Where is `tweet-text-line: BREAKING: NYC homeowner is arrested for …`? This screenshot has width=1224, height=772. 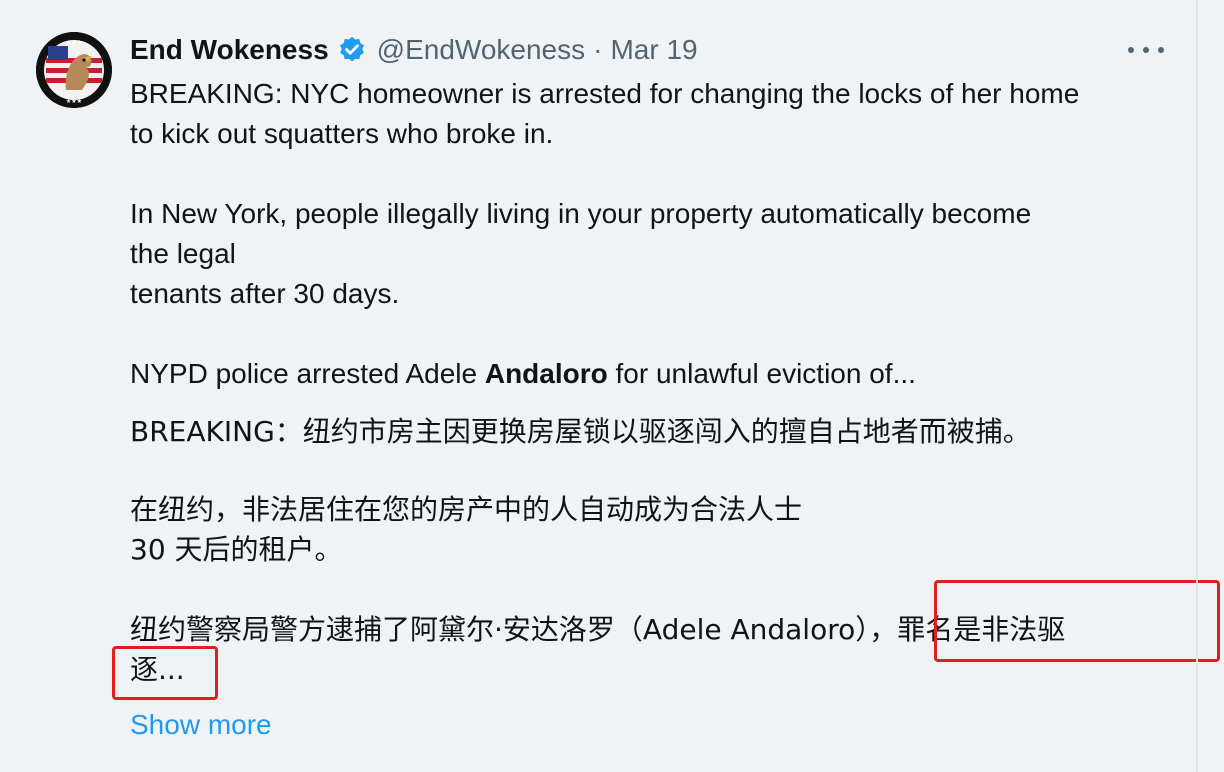
tweet-text-line: BREAKING: NYC homeowner is arrested for … is located at coordinates (605, 93).